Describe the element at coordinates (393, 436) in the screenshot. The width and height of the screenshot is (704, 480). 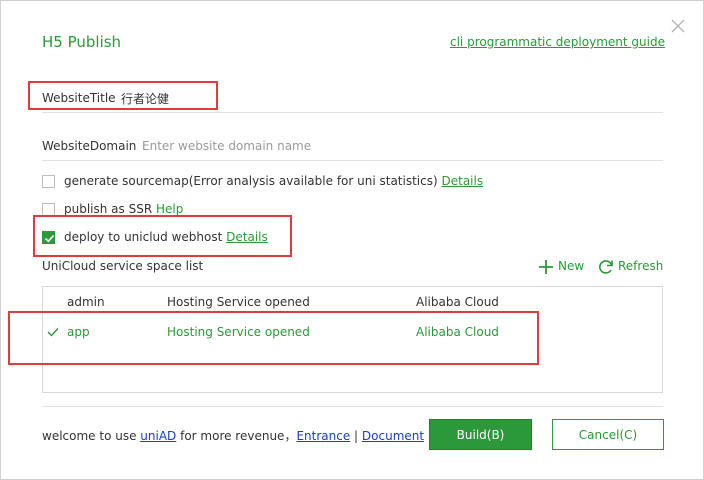
I see `document-link: Document` at that location.